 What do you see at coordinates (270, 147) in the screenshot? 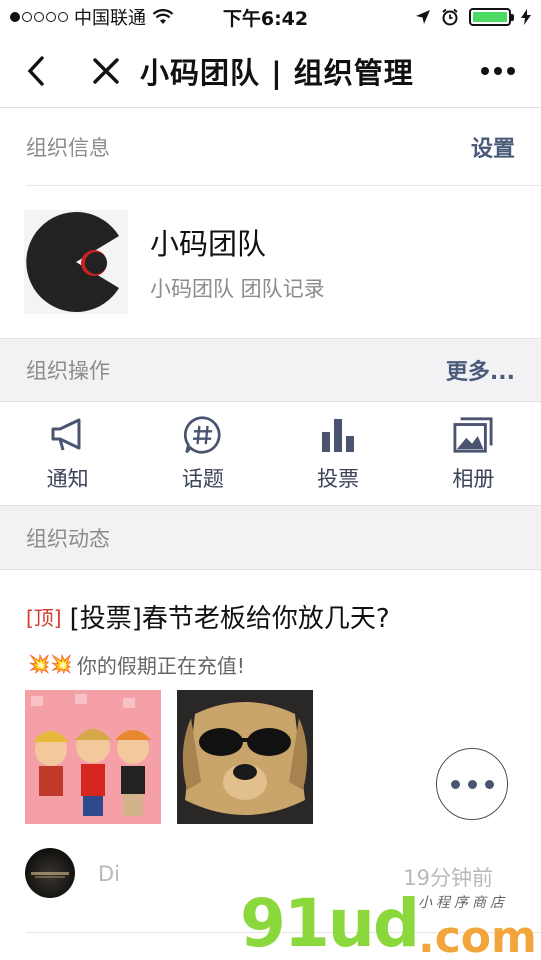
I see `org-info-header: 组织信息 设置` at bounding box center [270, 147].